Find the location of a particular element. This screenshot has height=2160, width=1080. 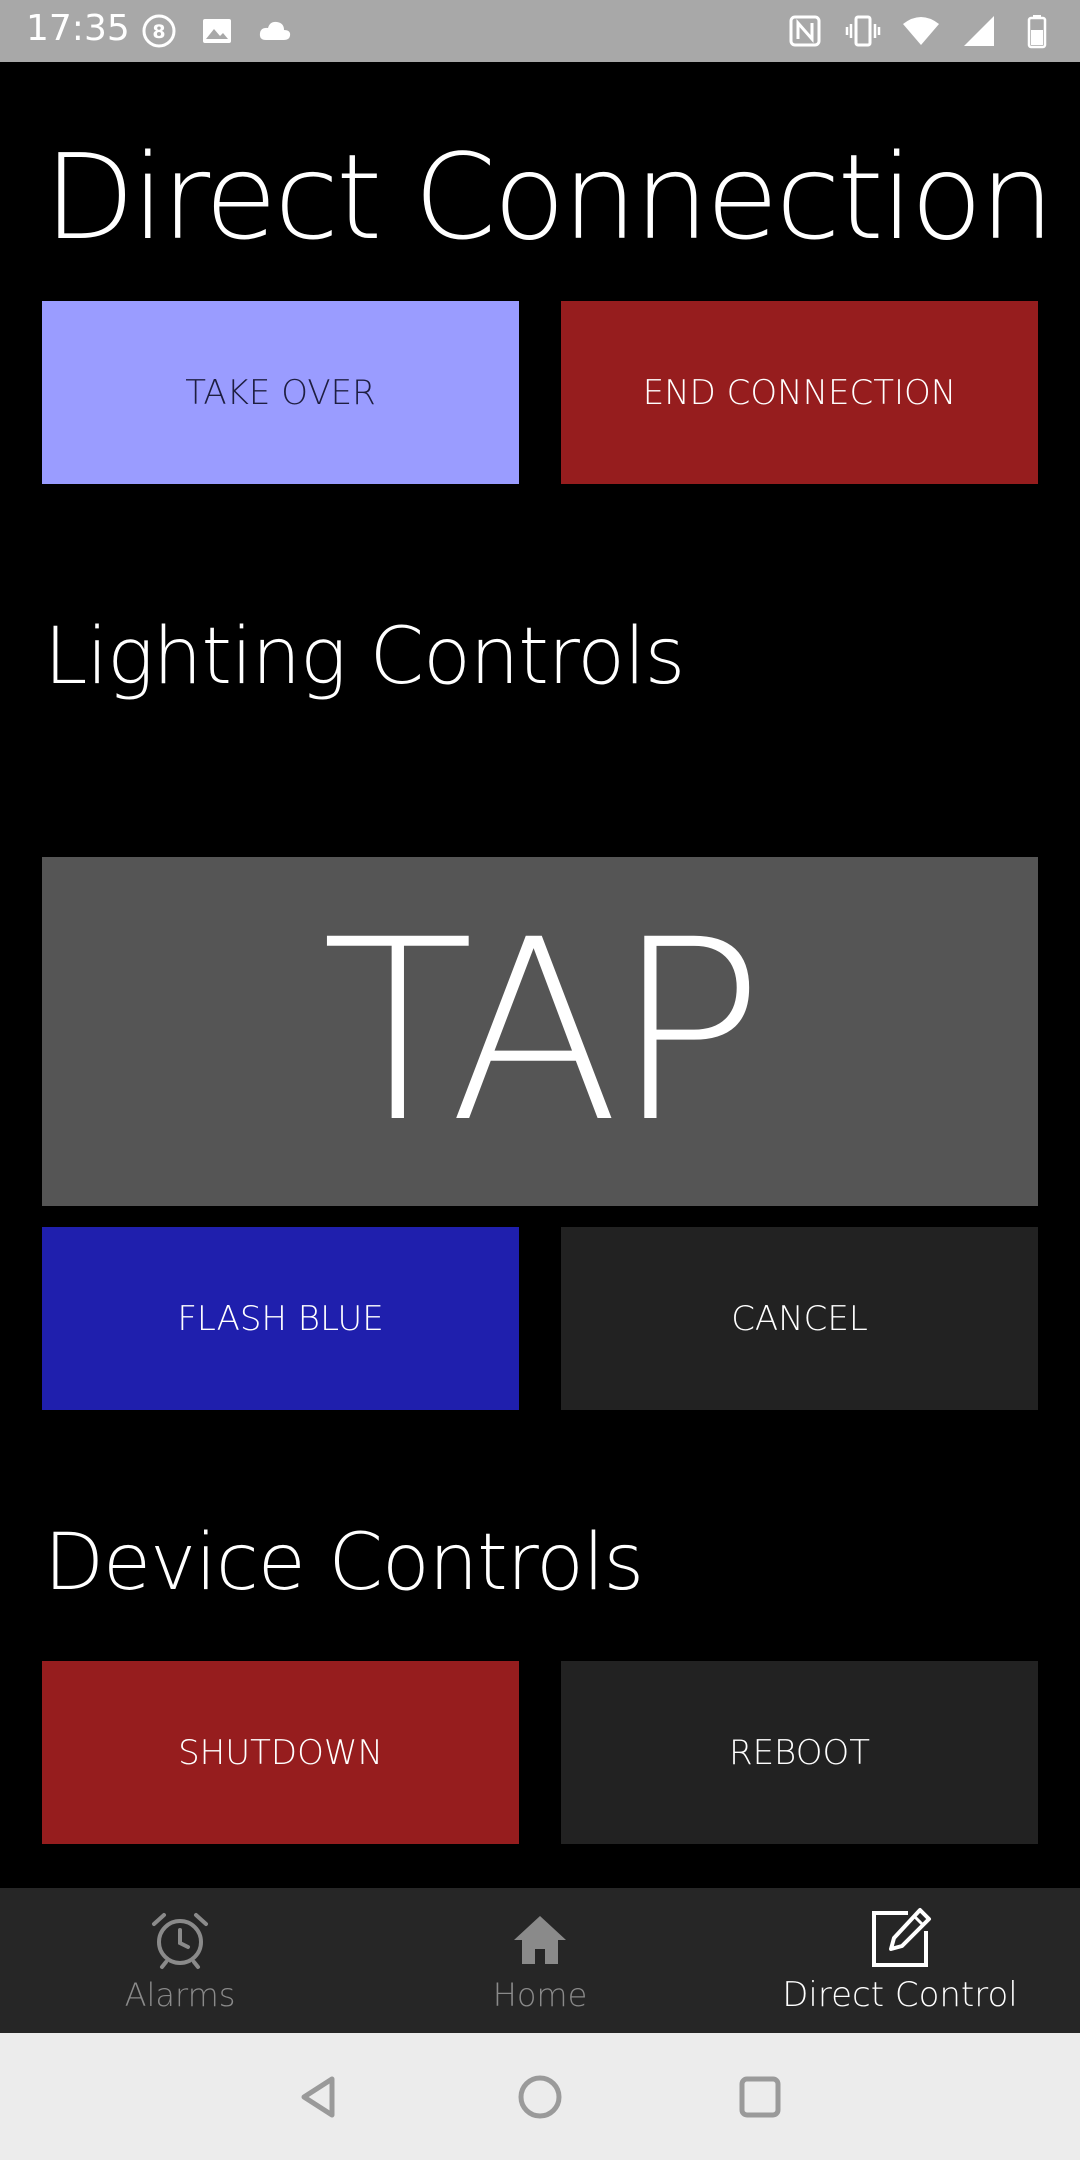

lighting-controls-title: Lighting Controls is located at coordinates (364, 657).